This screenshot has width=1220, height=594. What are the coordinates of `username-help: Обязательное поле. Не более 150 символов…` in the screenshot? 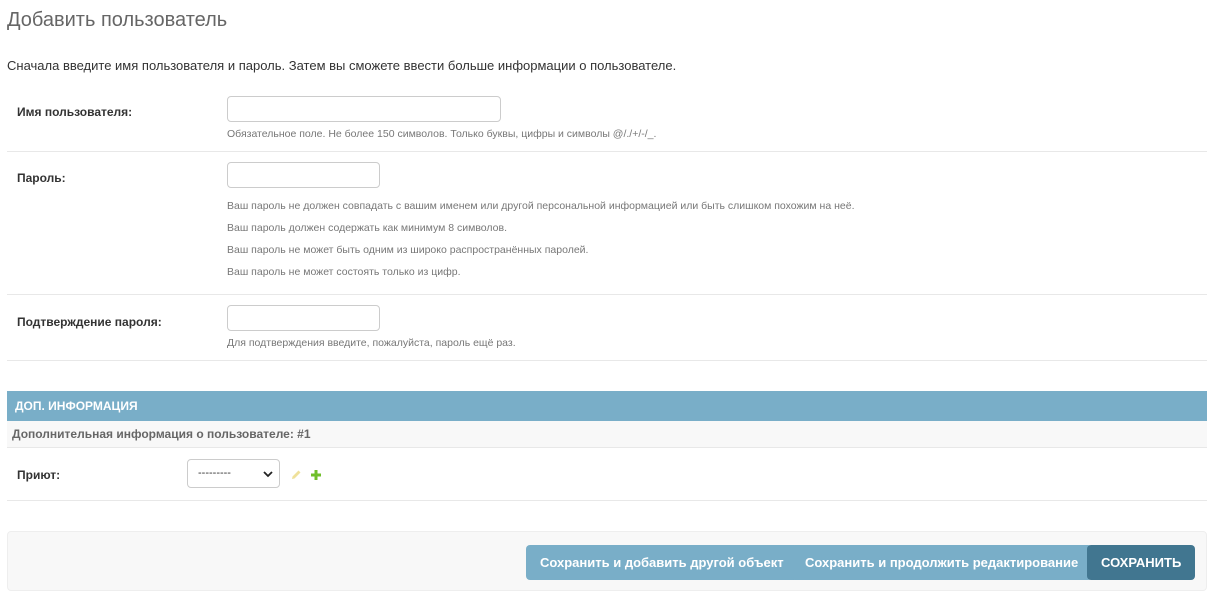 It's located at (442, 134).